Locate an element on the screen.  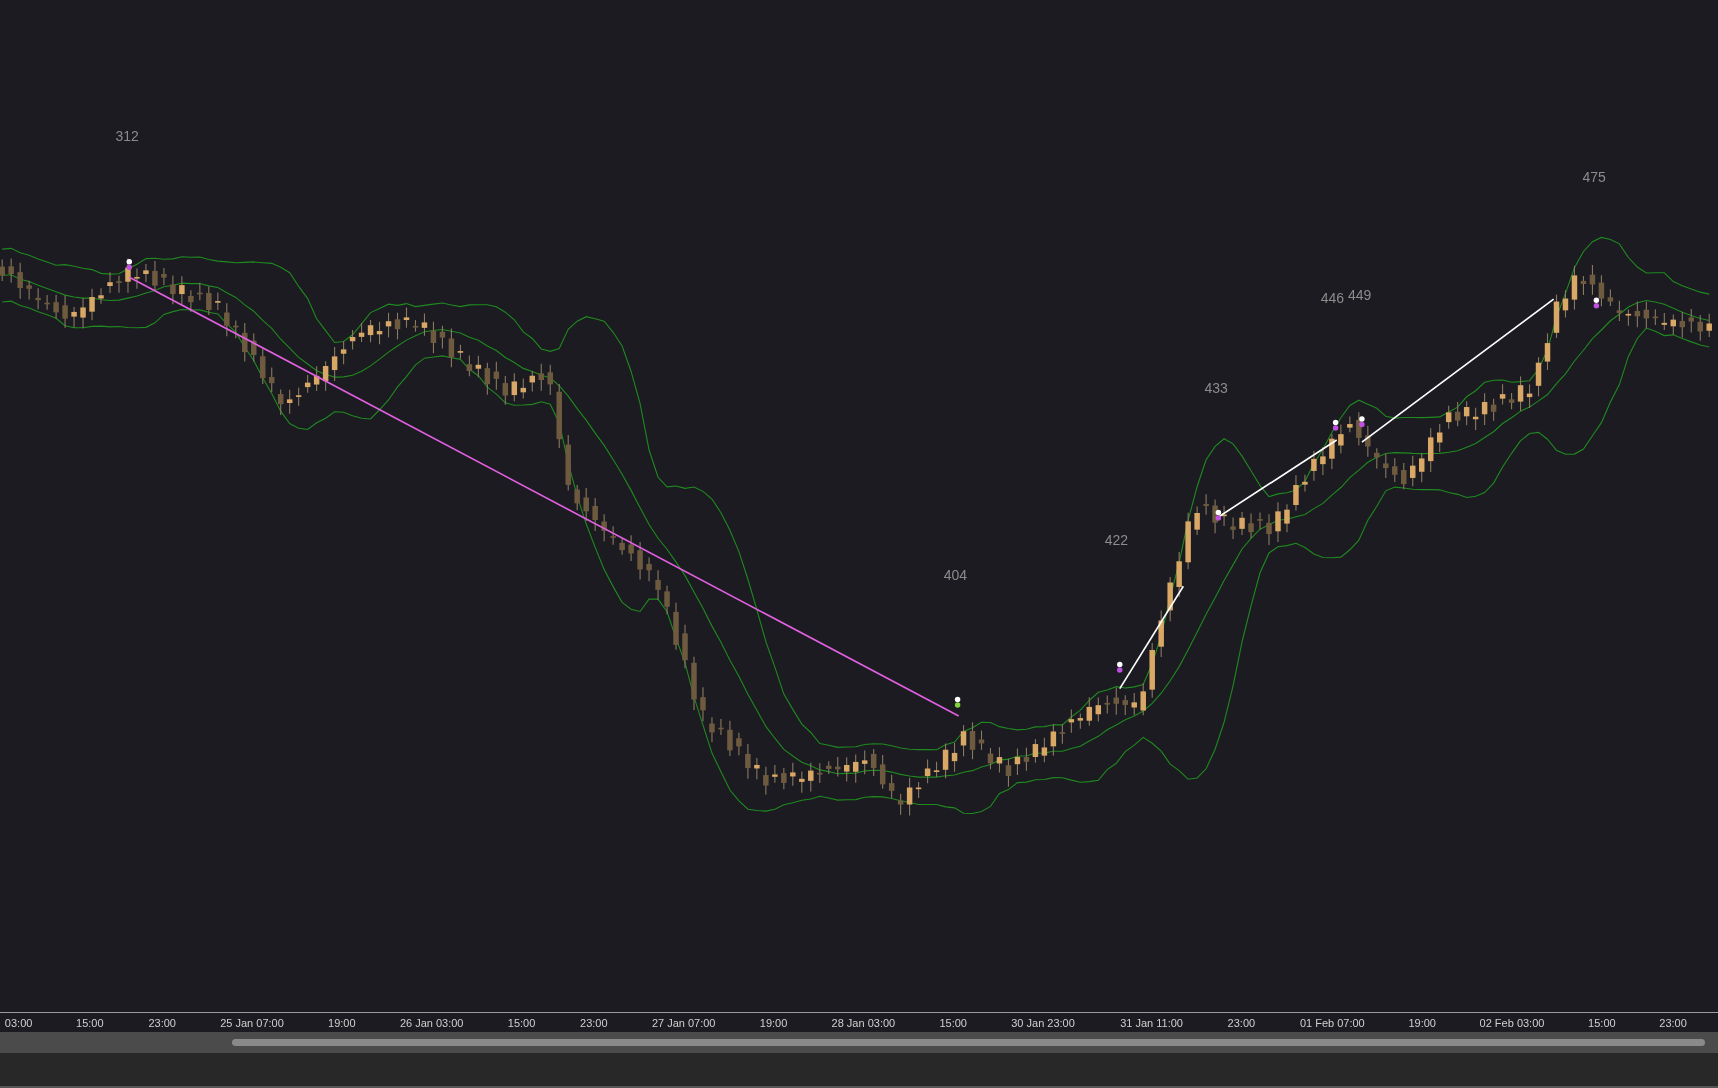
price-label: 422 is located at coordinates (1116, 540).